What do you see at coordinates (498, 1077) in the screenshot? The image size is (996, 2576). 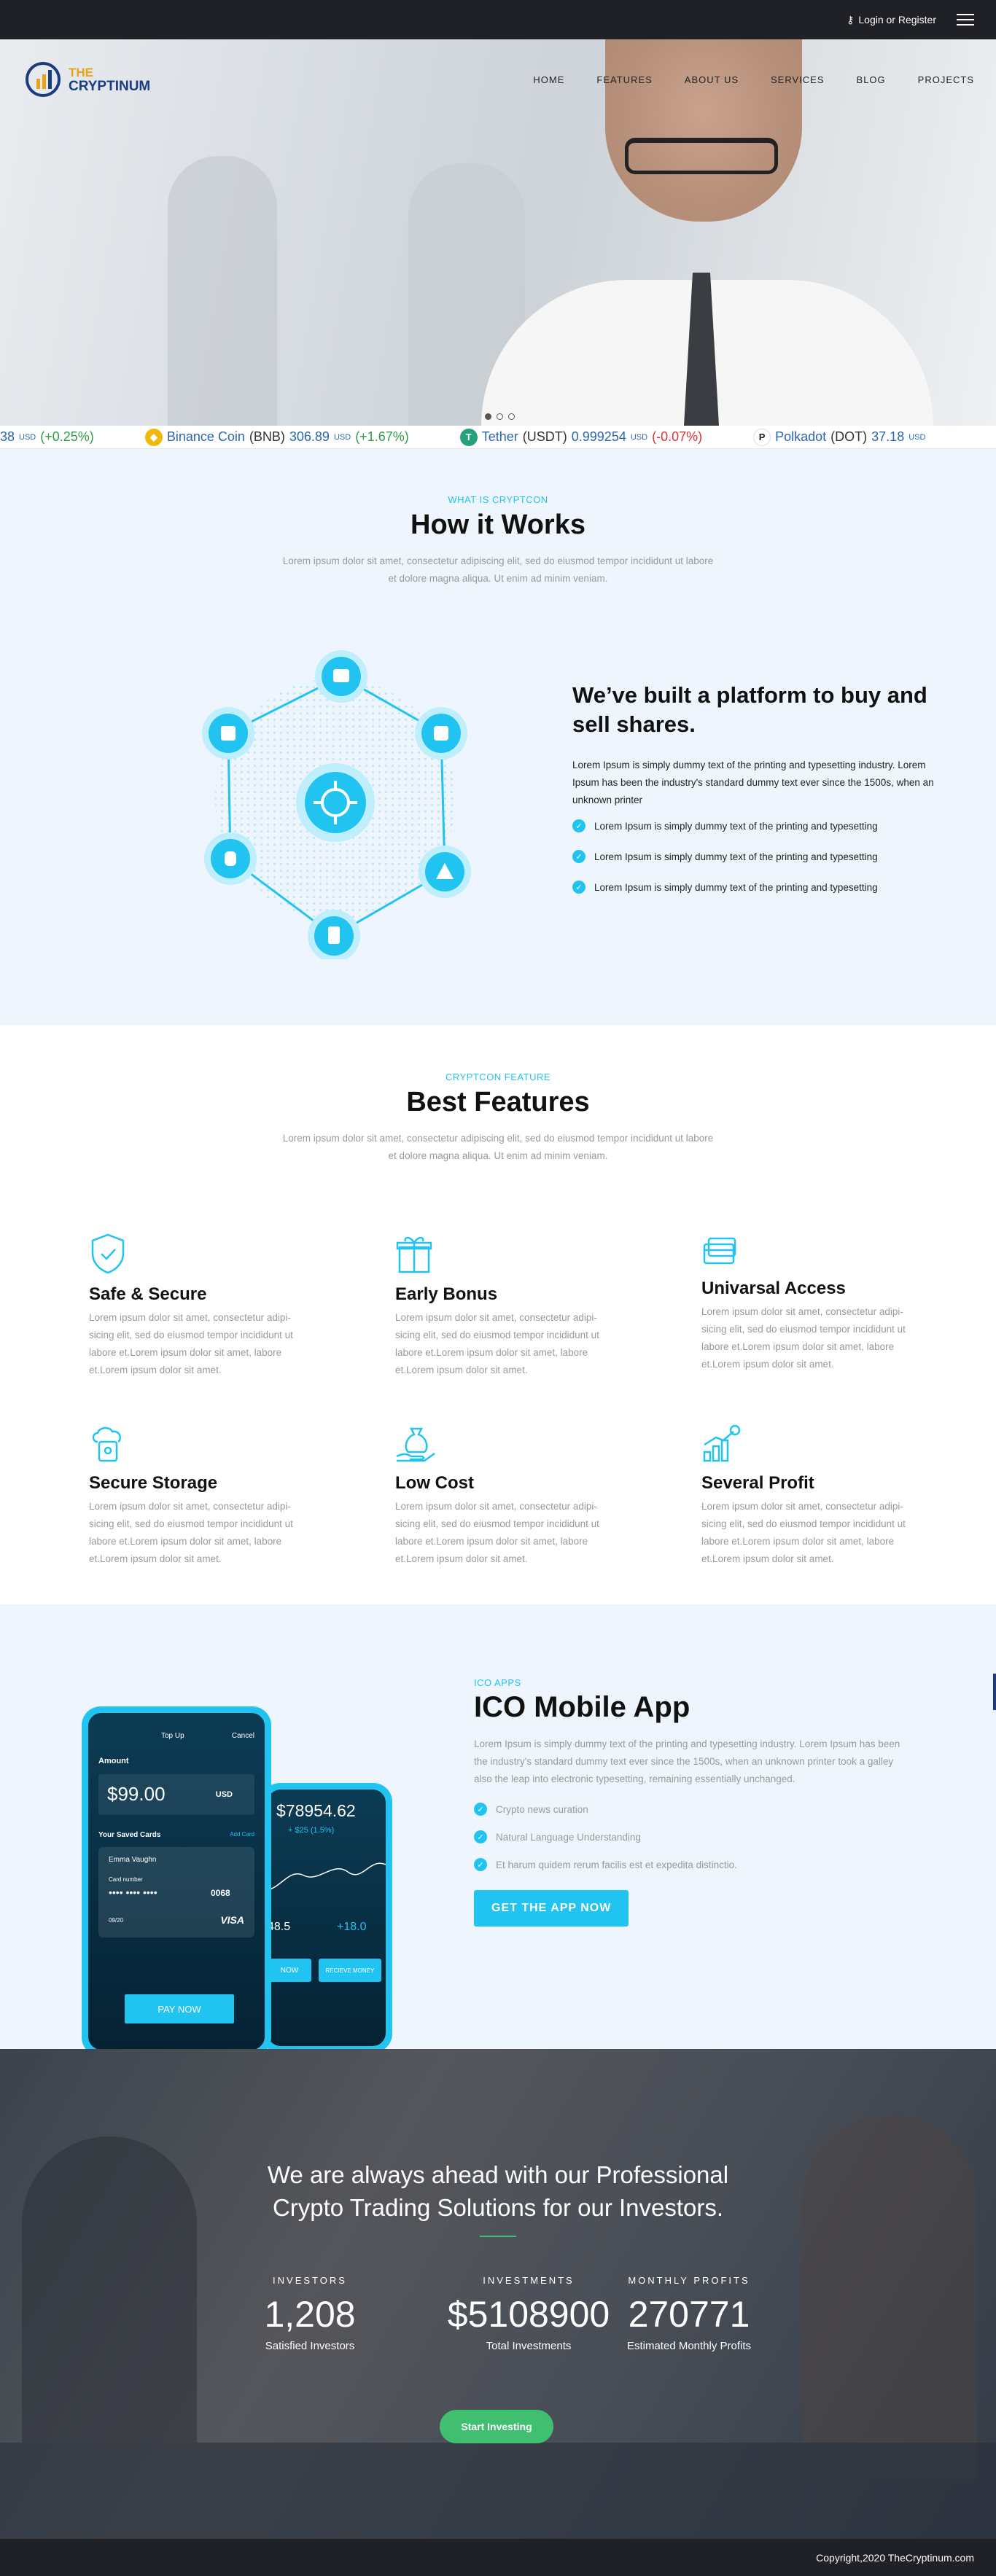 I see `section-subtitle: CRYPTCON FEATURE` at bounding box center [498, 1077].